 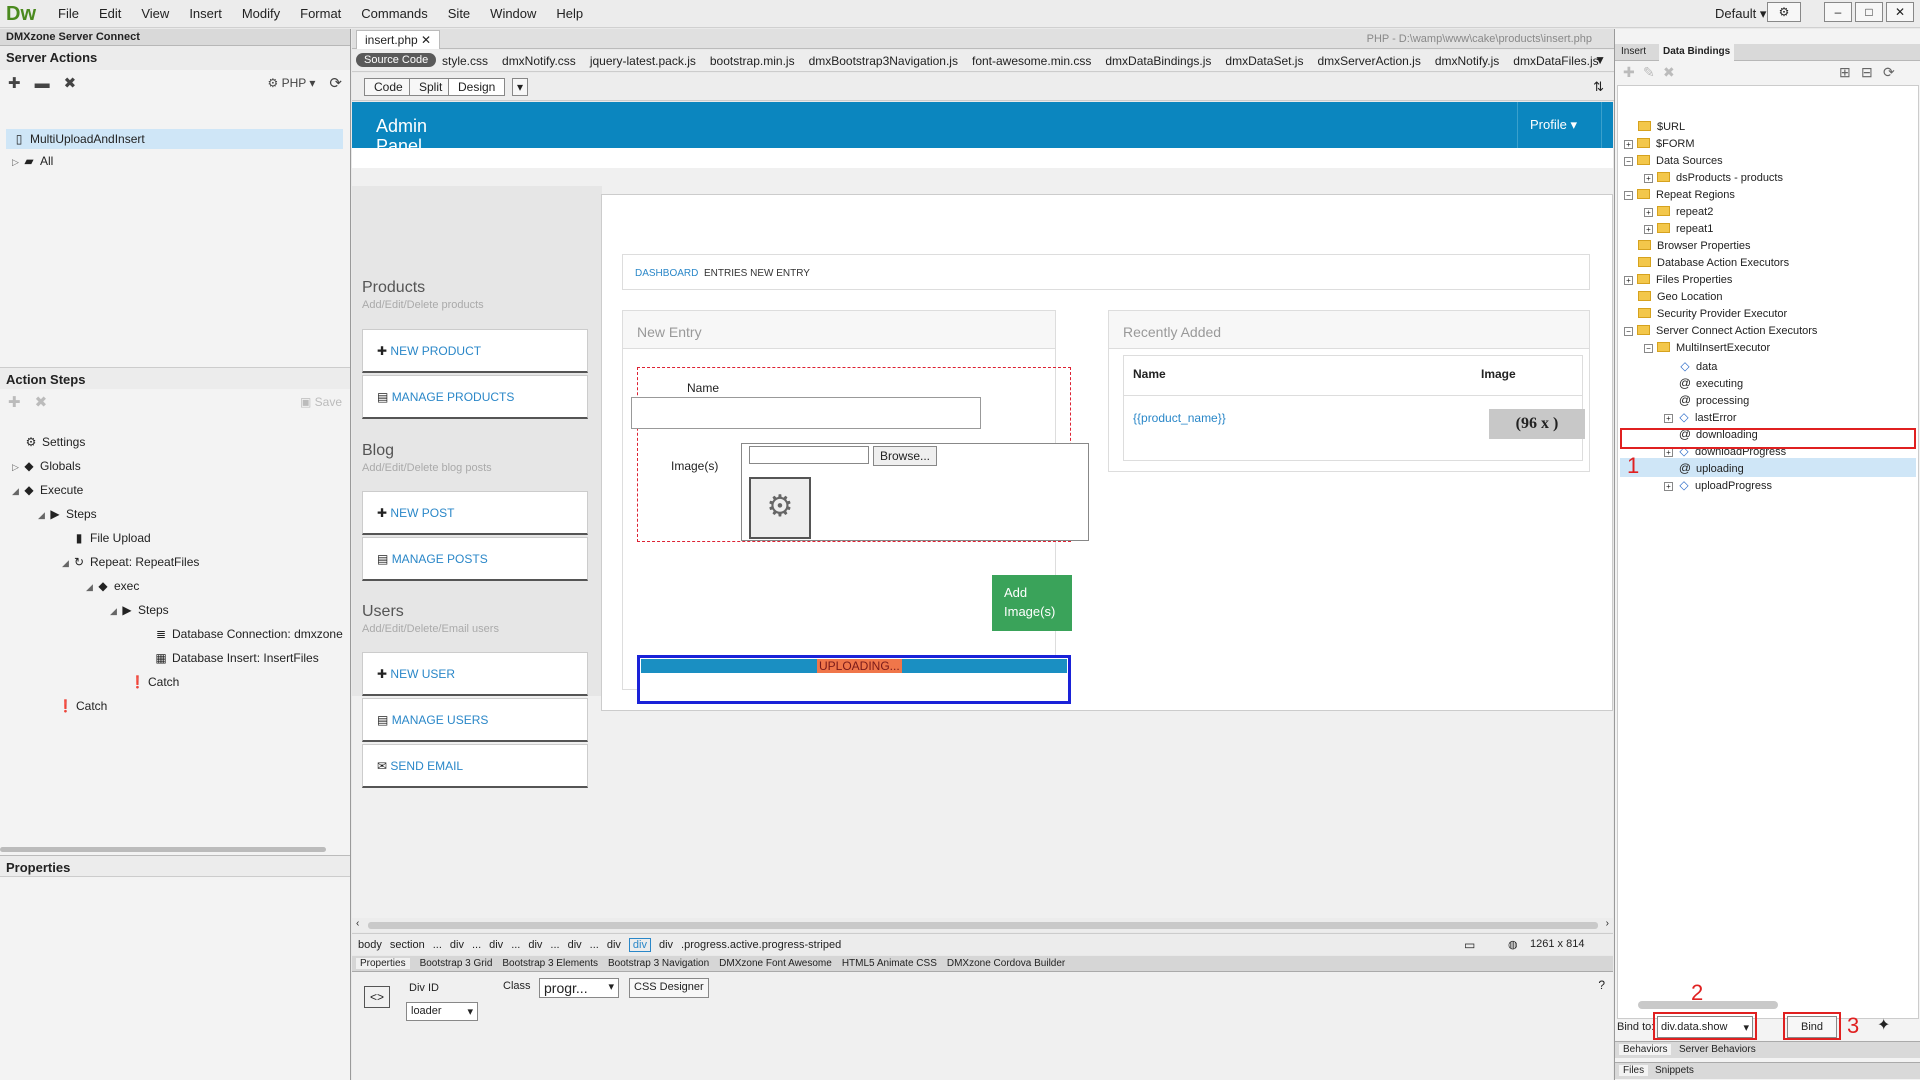 I want to click on binding-browser-properties: Browser Properties, so click(x=1694, y=246).